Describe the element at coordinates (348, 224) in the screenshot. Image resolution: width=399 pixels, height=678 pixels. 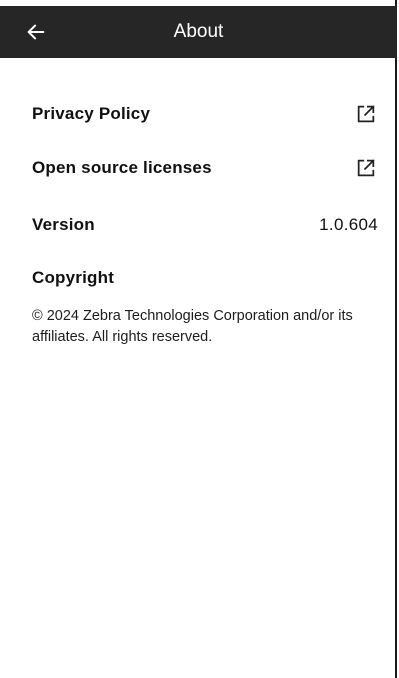
I see `version-value: 1.0.604` at that location.